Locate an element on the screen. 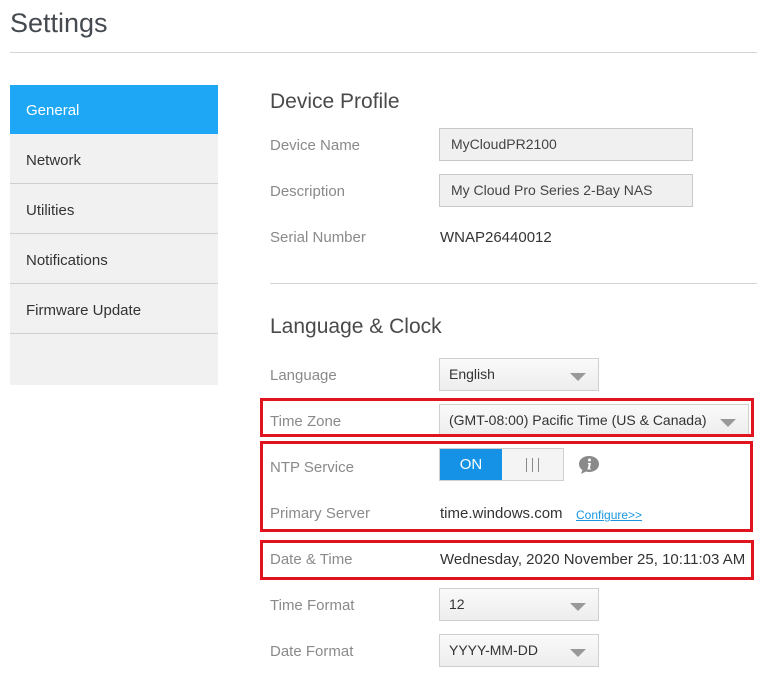  language-clock-title: Language & Clock is located at coordinates (356, 326).